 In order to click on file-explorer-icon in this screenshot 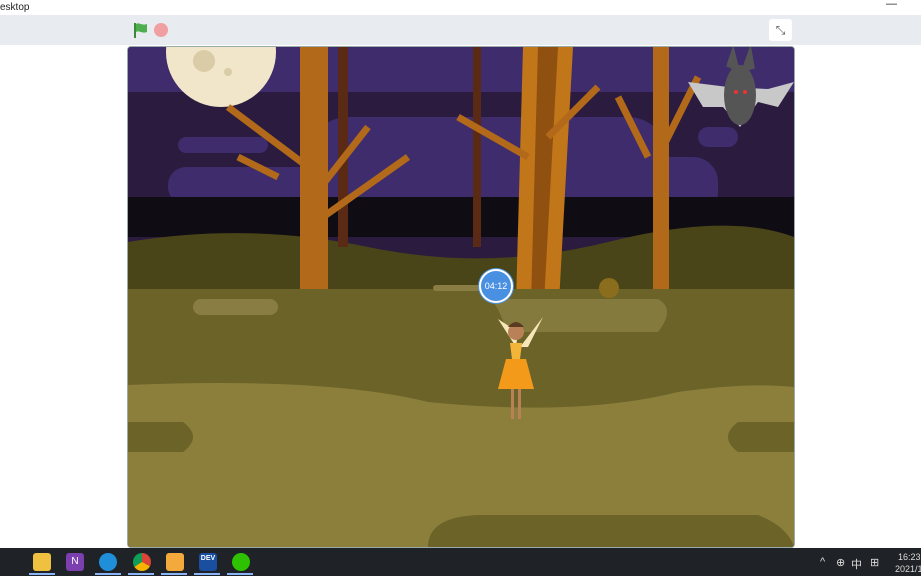, I will do `click(42, 562)`.